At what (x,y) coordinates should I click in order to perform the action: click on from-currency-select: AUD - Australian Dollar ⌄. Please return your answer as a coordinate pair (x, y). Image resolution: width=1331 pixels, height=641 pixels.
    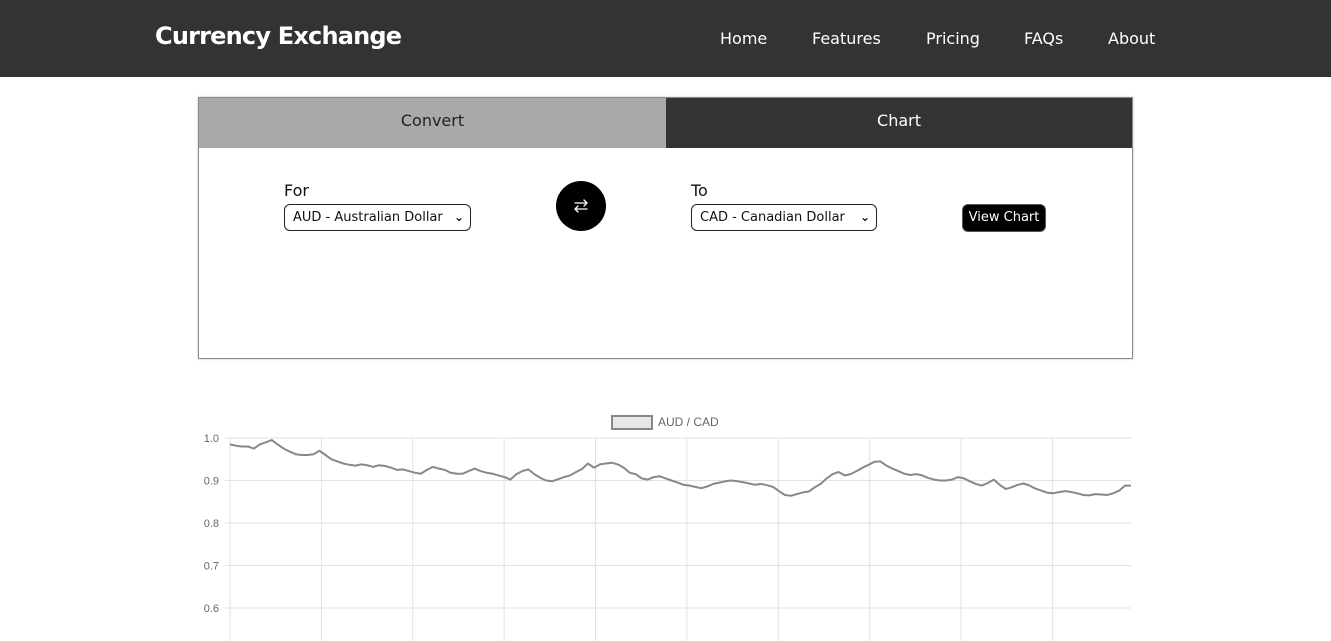
    Looking at the image, I should click on (377, 217).